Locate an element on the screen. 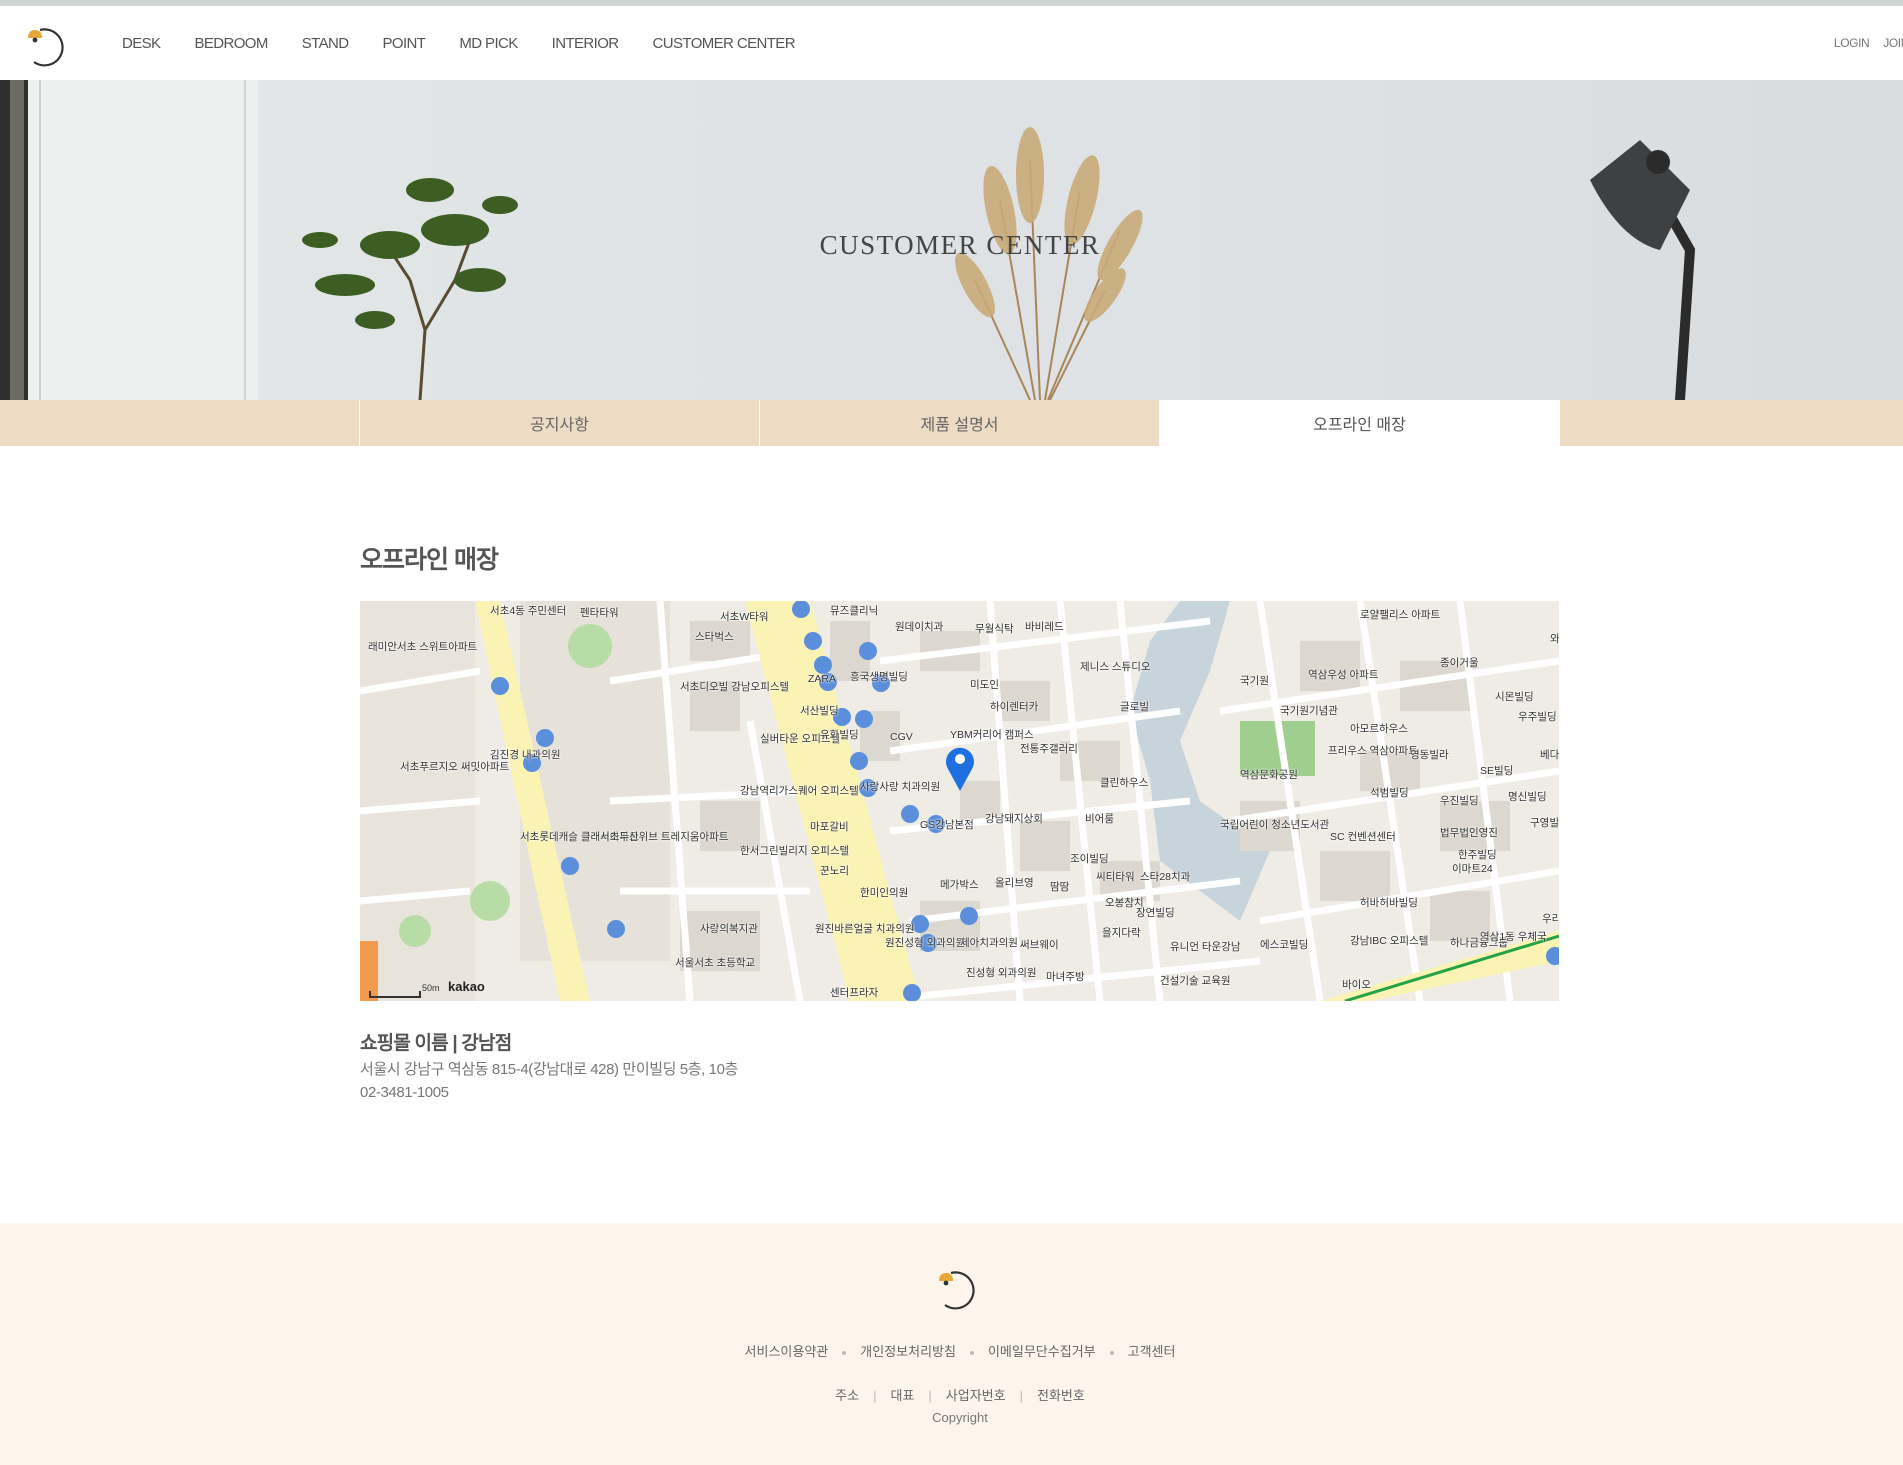 The image size is (1903, 1465). map-place-label: 서산빌딩 is located at coordinates (819, 711).